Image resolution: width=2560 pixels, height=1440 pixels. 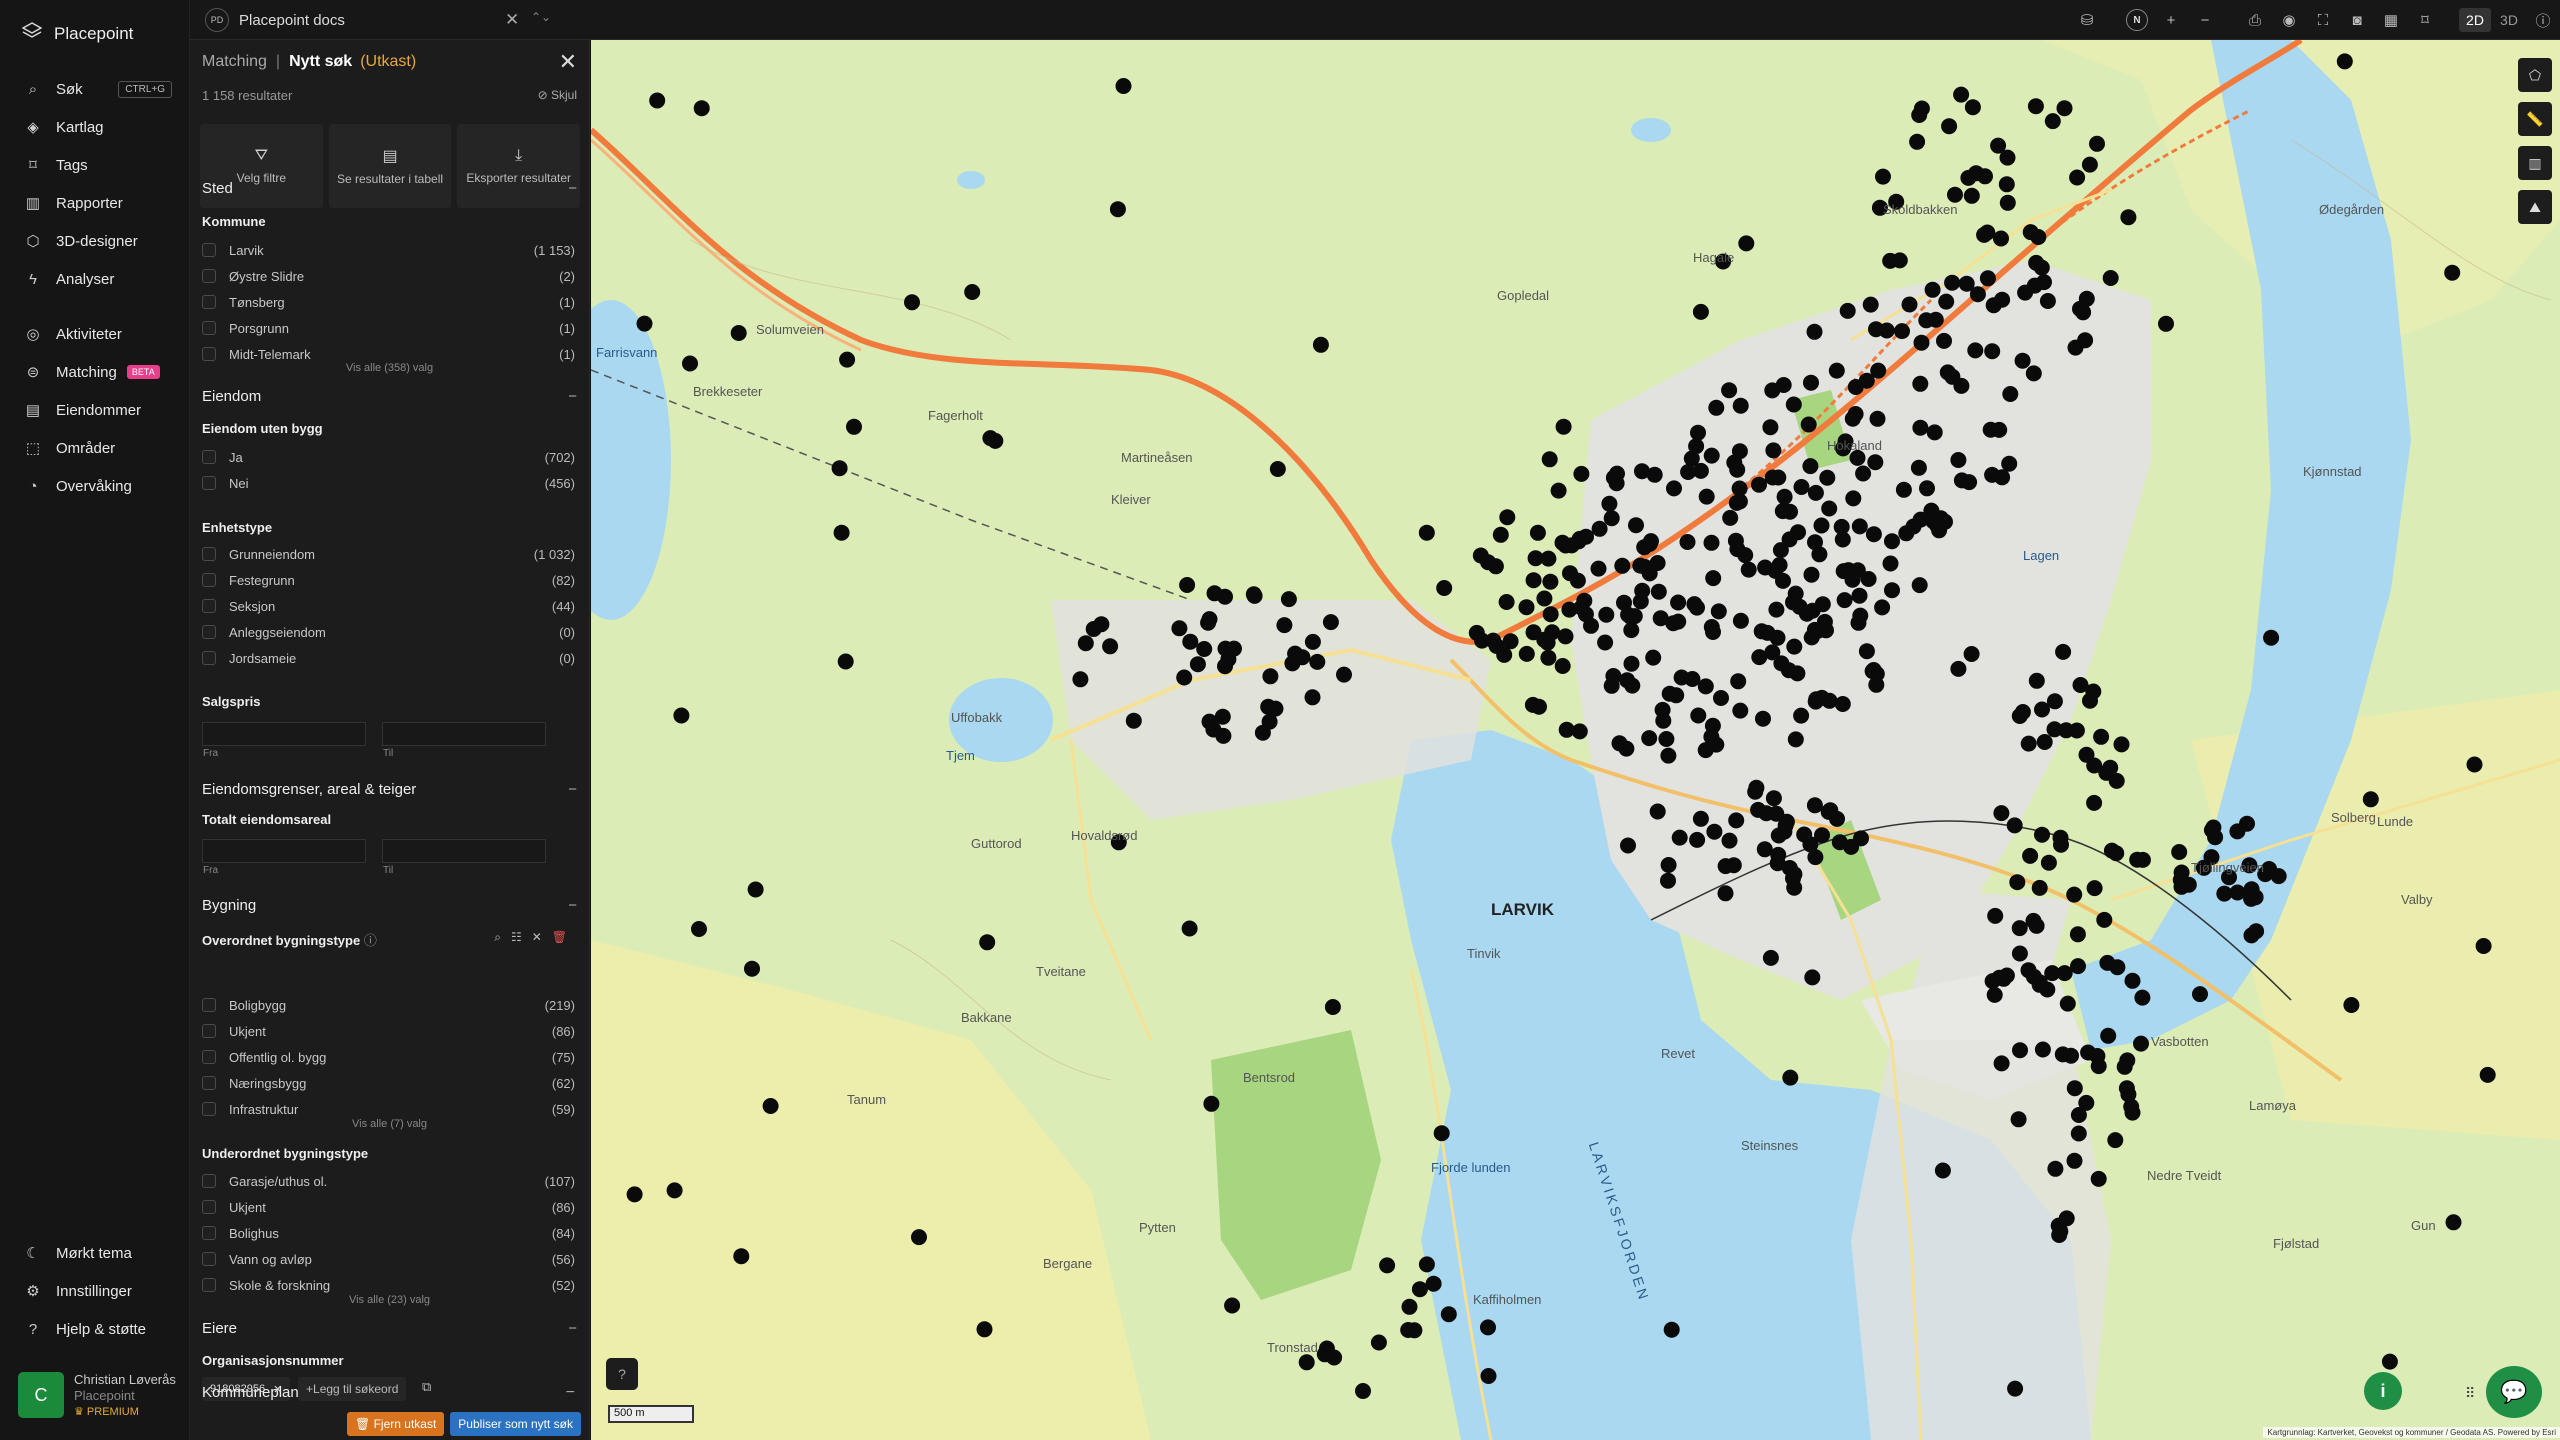 I want to click on checkbox-option: Festegrunn (82), so click(x=388, y=580).